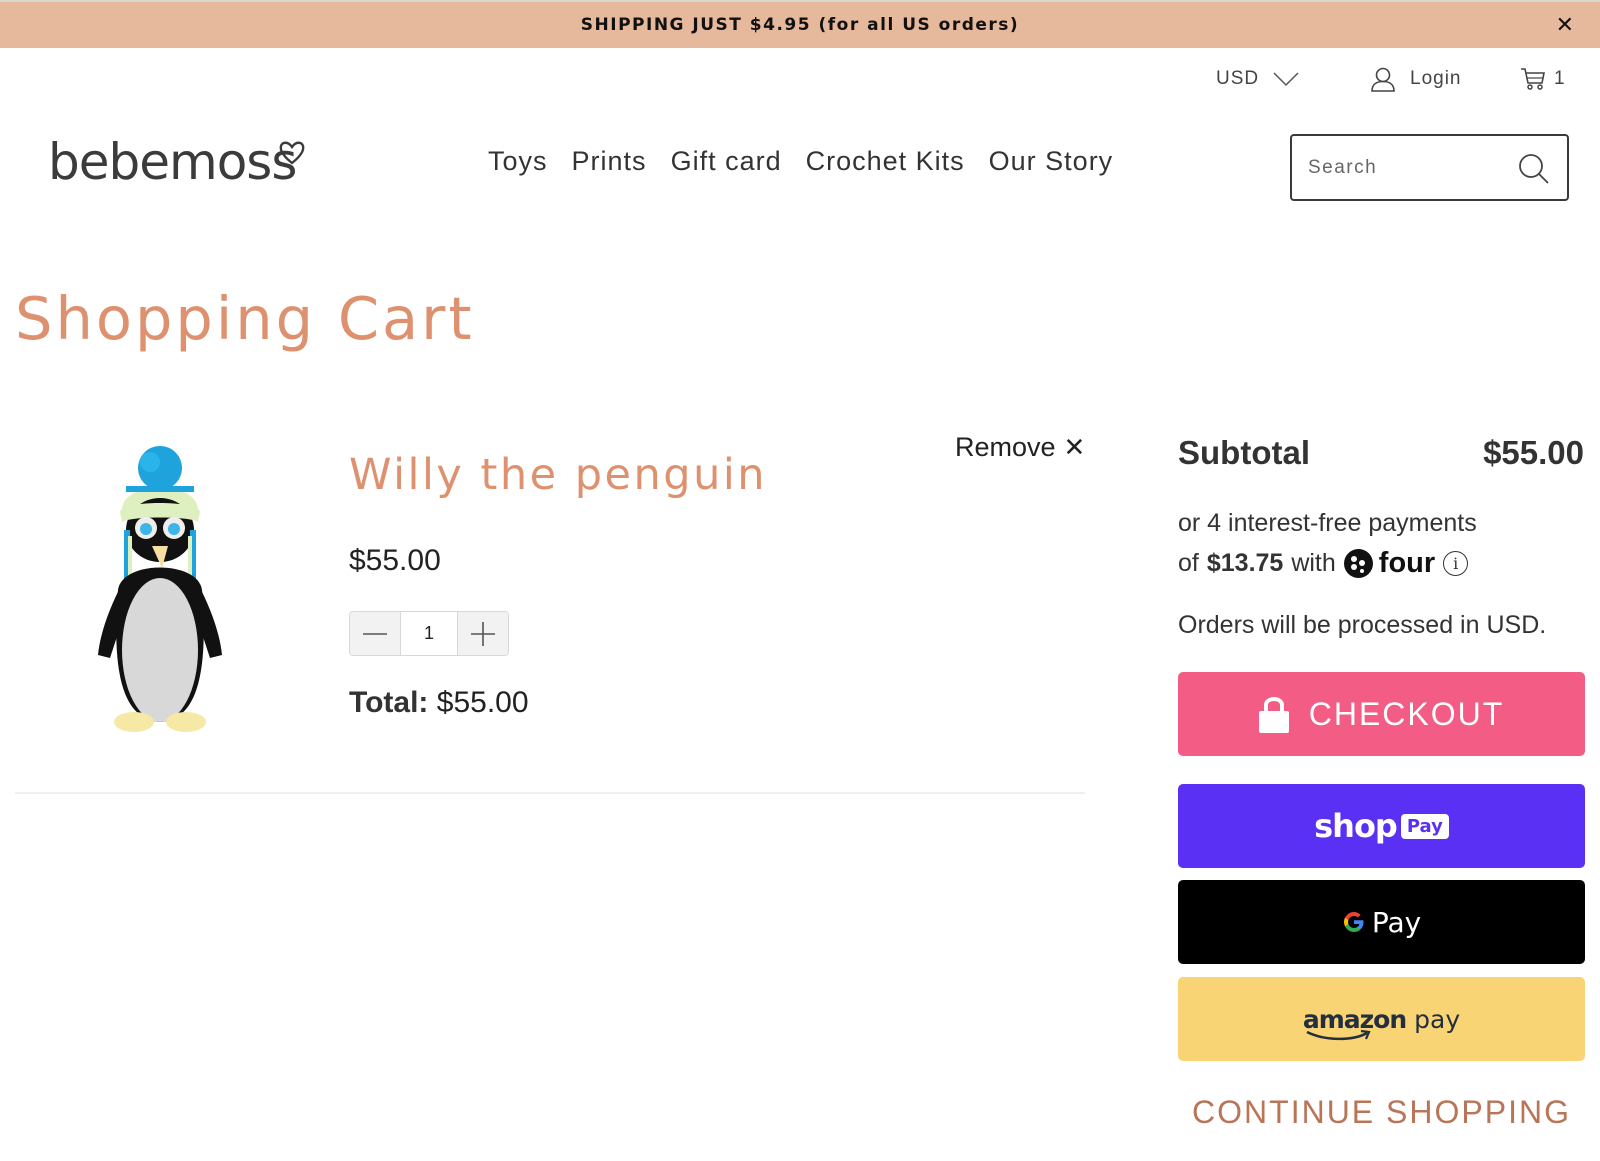 The width and height of the screenshot is (1600, 1161). What do you see at coordinates (160, 590) in the screenshot?
I see `product-image` at bounding box center [160, 590].